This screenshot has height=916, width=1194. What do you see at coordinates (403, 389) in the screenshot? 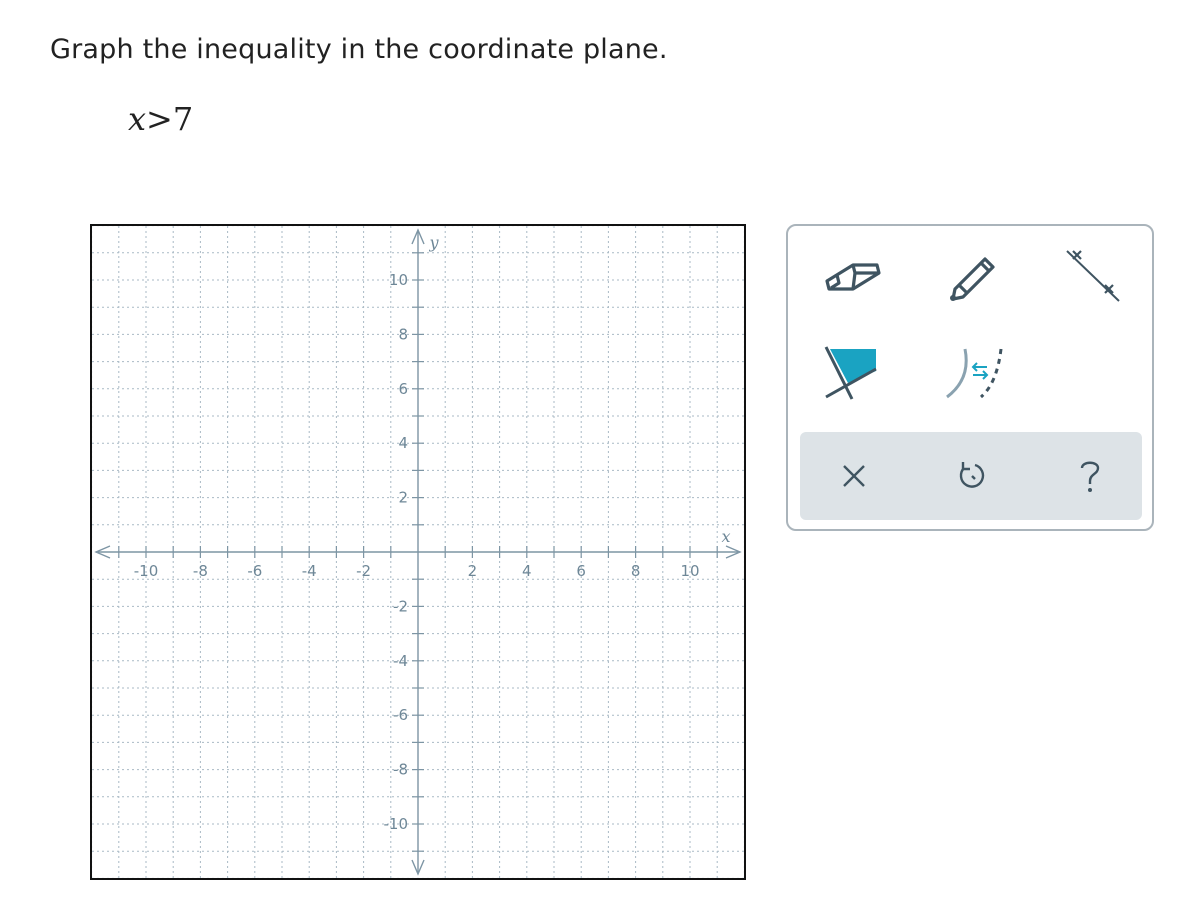
I see `y-tick-label: 6` at bounding box center [403, 389].